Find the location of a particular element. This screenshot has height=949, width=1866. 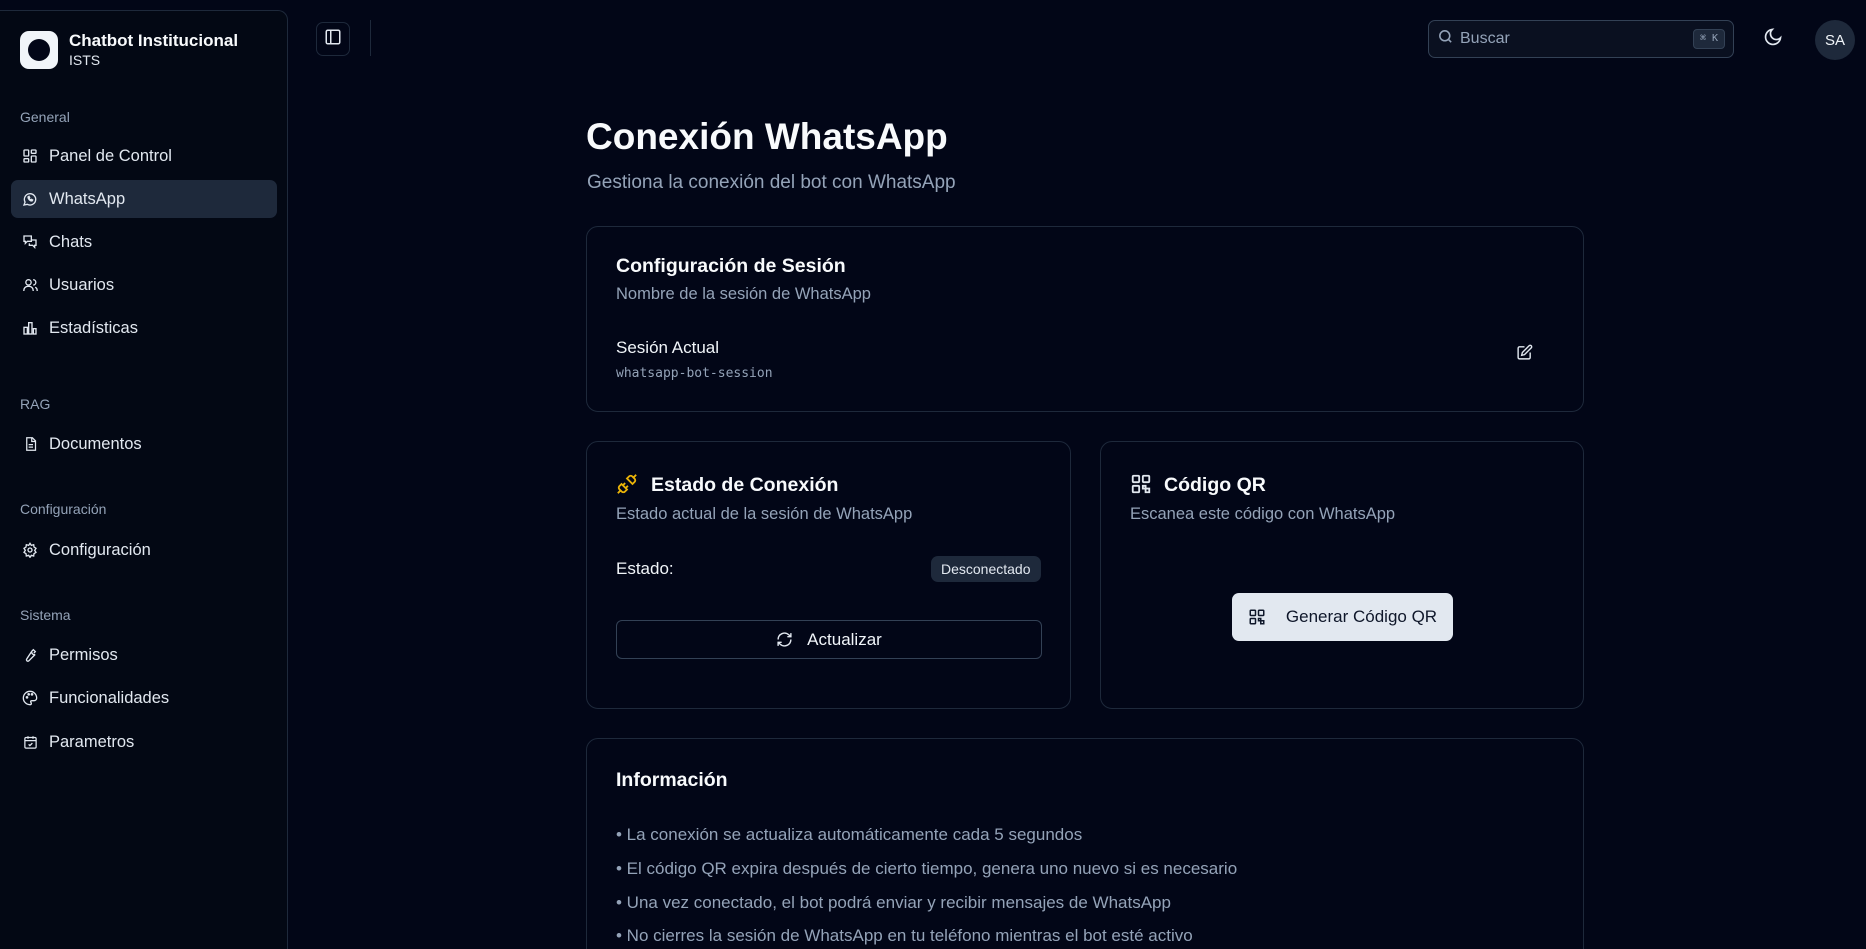

group-label-configuracion: Configuración is located at coordinates (63, 509).